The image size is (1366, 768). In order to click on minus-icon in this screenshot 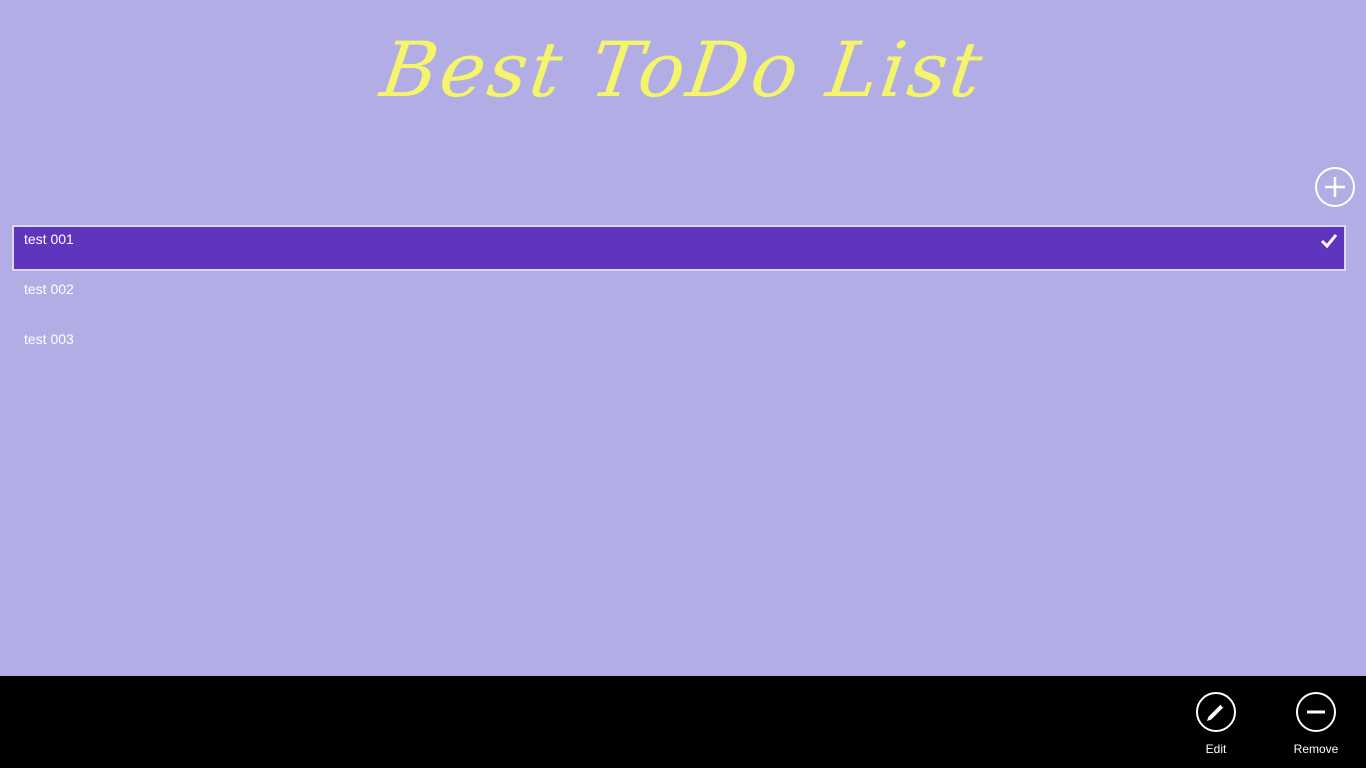, I will do `click(1316, 712)`.